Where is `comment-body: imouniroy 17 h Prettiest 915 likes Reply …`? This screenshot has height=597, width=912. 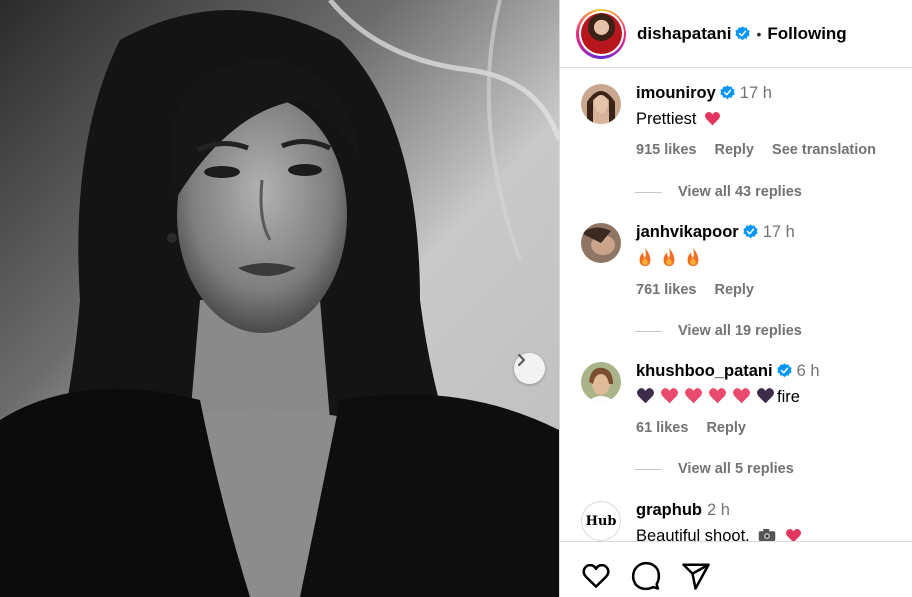
comment-body: imouniroy 17 h Prettiest 915 likes Reply … is located at coordinates (771, 121).